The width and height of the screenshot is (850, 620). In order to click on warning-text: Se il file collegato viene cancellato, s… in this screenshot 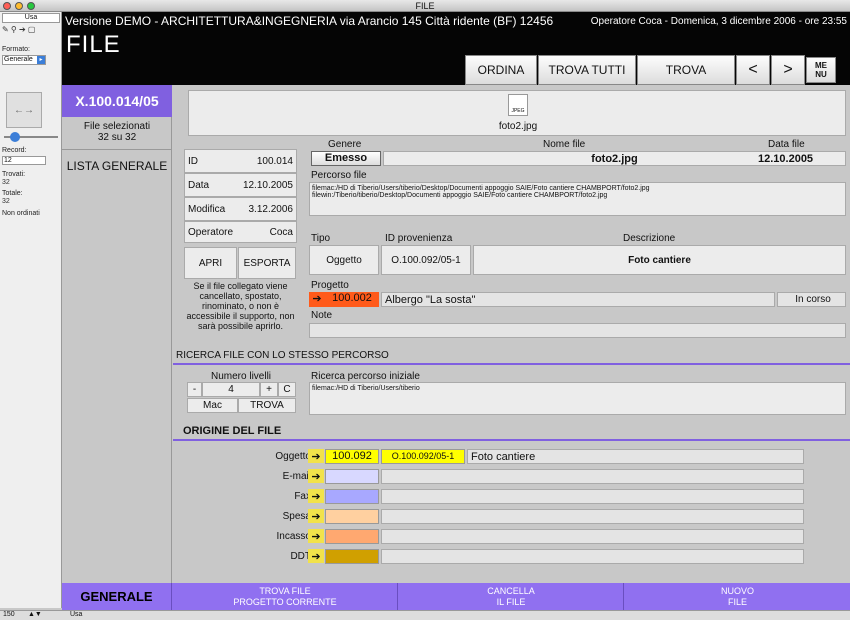, I will do `click(240, 306)`.